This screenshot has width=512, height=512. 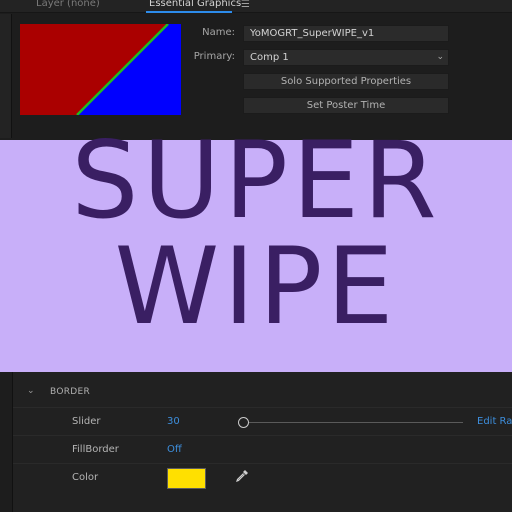 What do you see at coordinates (346, 57) in the screenshot?
I see `primary-select: Comp 1 ⌄` at bounding box center [346, 57].